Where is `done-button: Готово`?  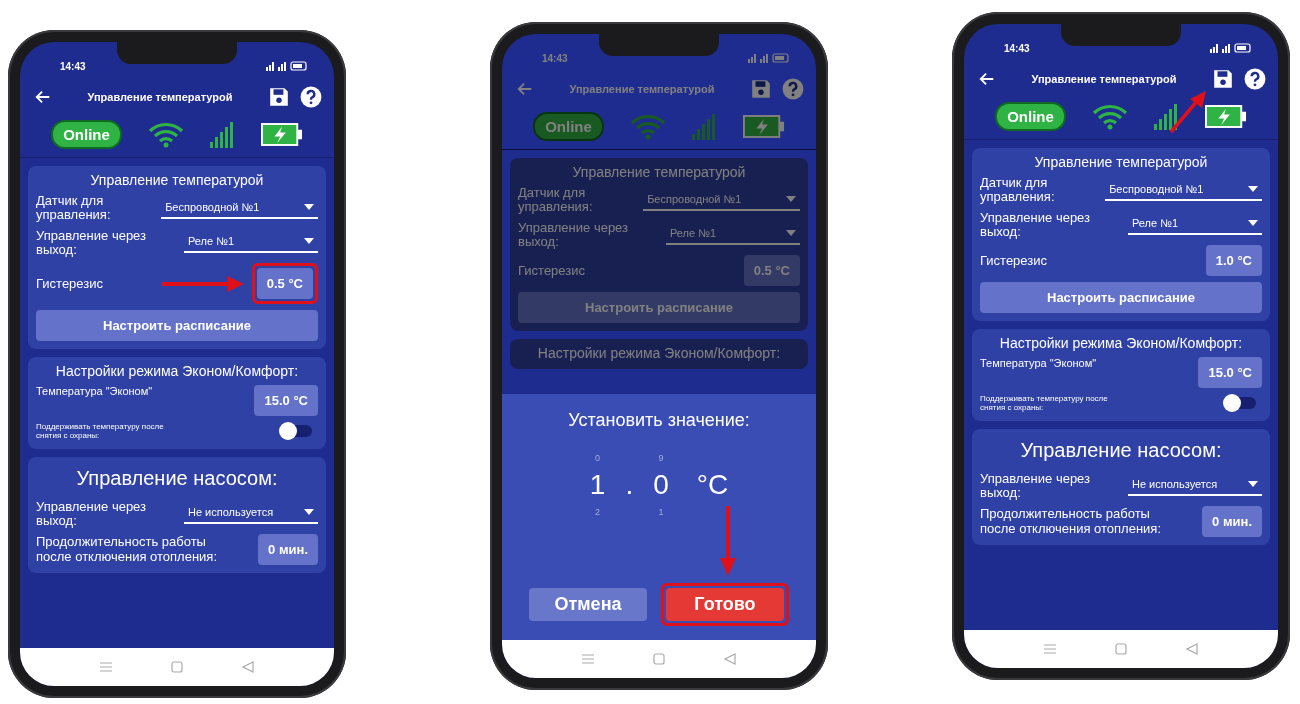 done-button: Готово is located at coordinates (725, 604).